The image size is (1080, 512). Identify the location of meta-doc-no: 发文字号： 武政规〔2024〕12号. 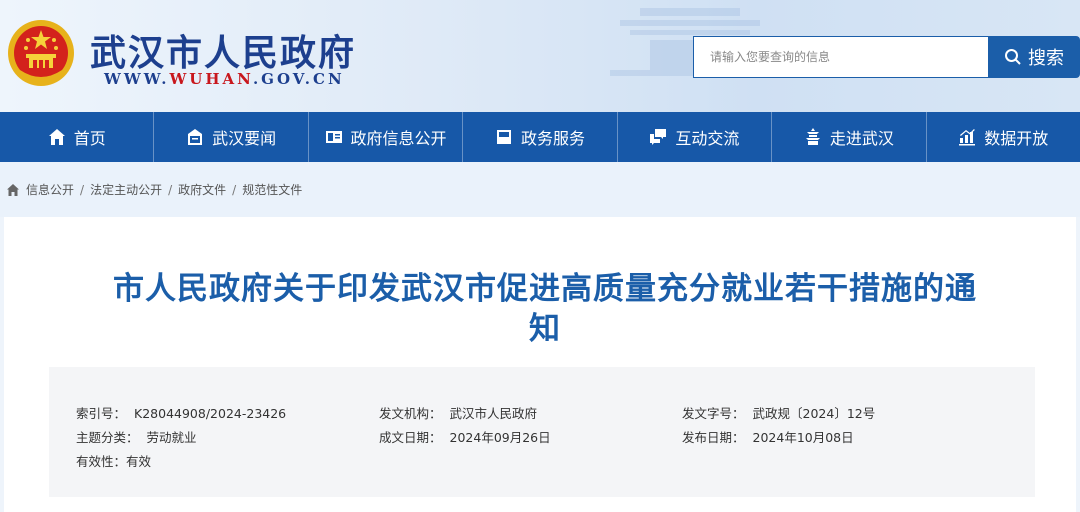
(778, 412).